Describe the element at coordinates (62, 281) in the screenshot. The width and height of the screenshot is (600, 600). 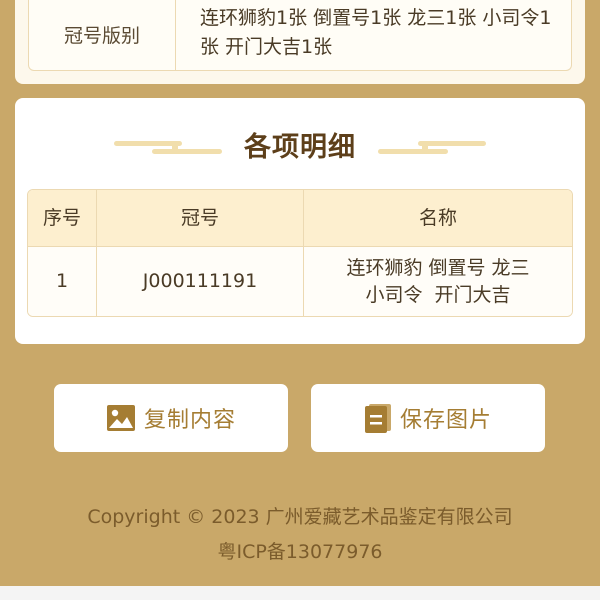
I see `row-index: 1` at that location.